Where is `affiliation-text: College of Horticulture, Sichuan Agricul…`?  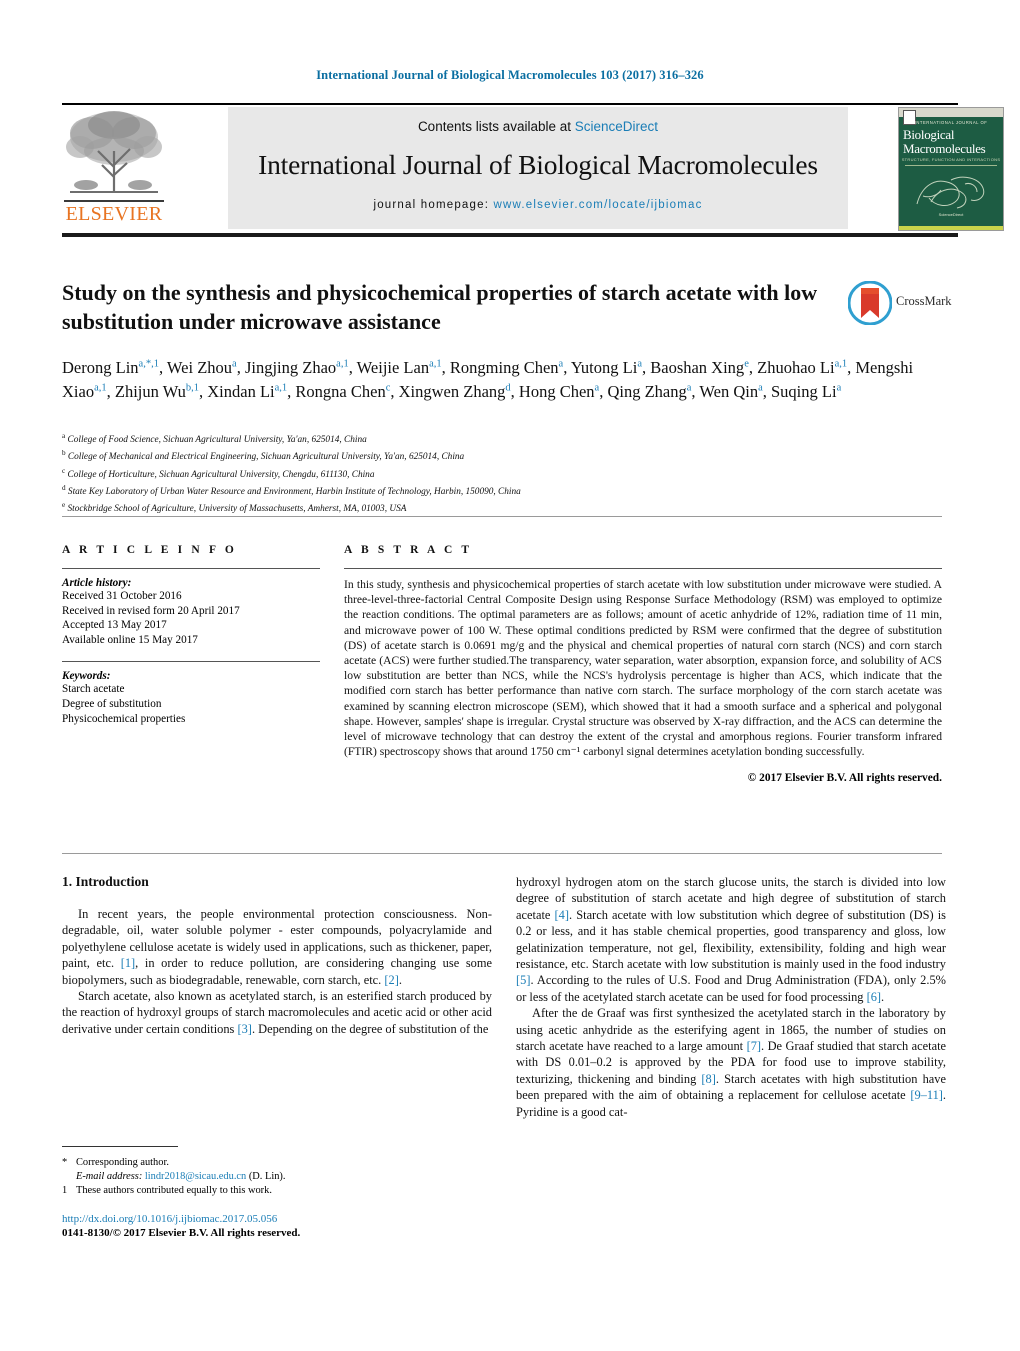 affiliation-text: College of Horticulture, Sichuan Agricul… is located at coordinates (221, 474).